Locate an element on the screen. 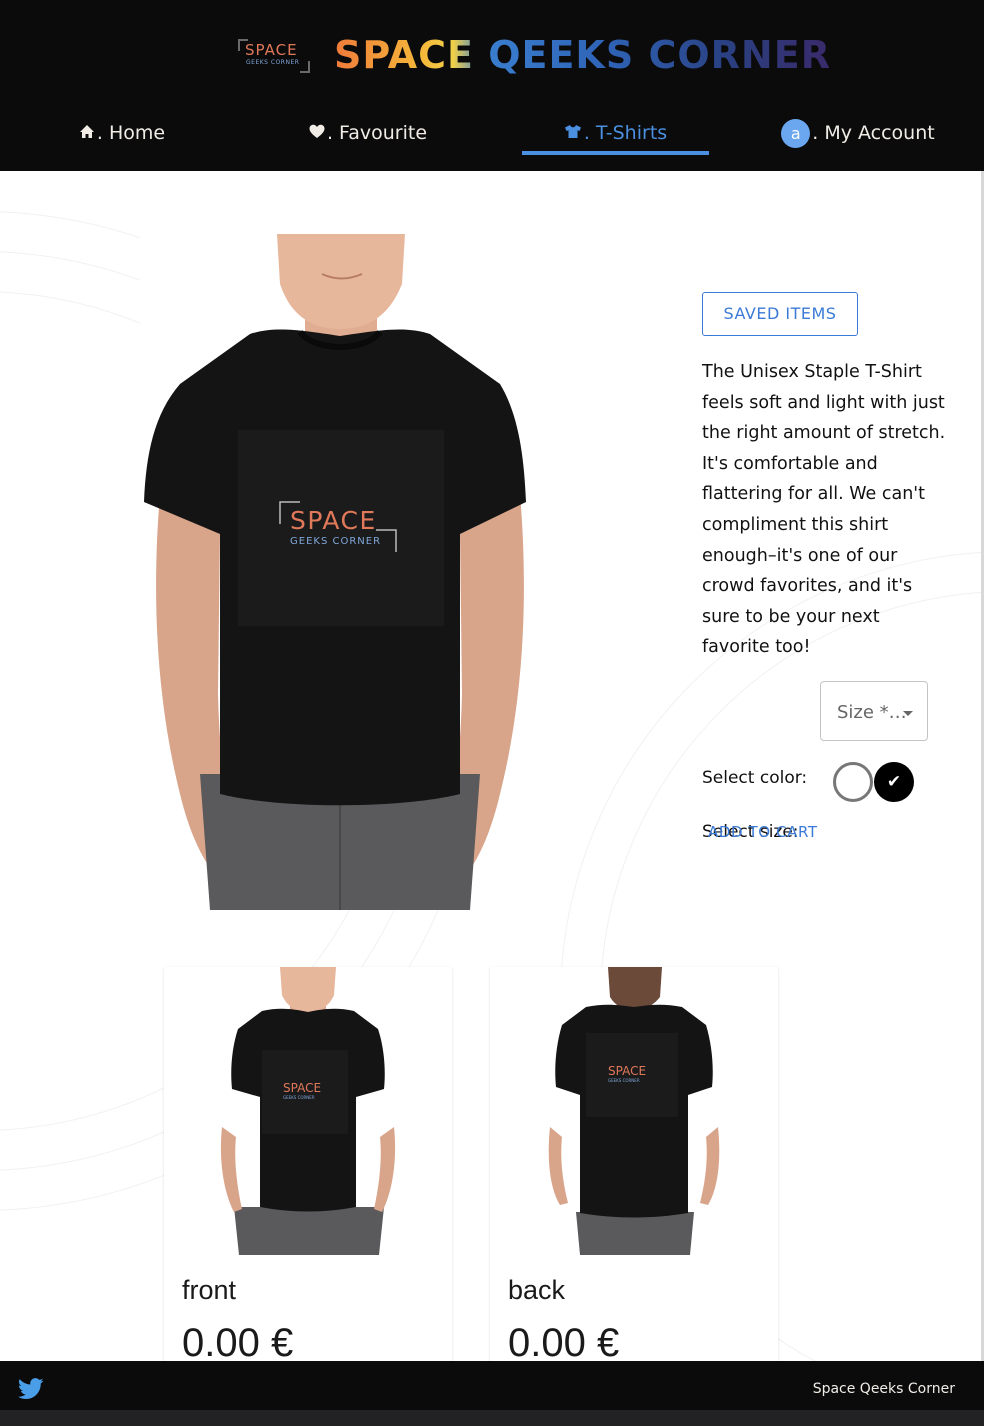 This screenshot has height=1426, width=984. logo: SPACE GEEKS CORNER is located at coordinates (274, 55).